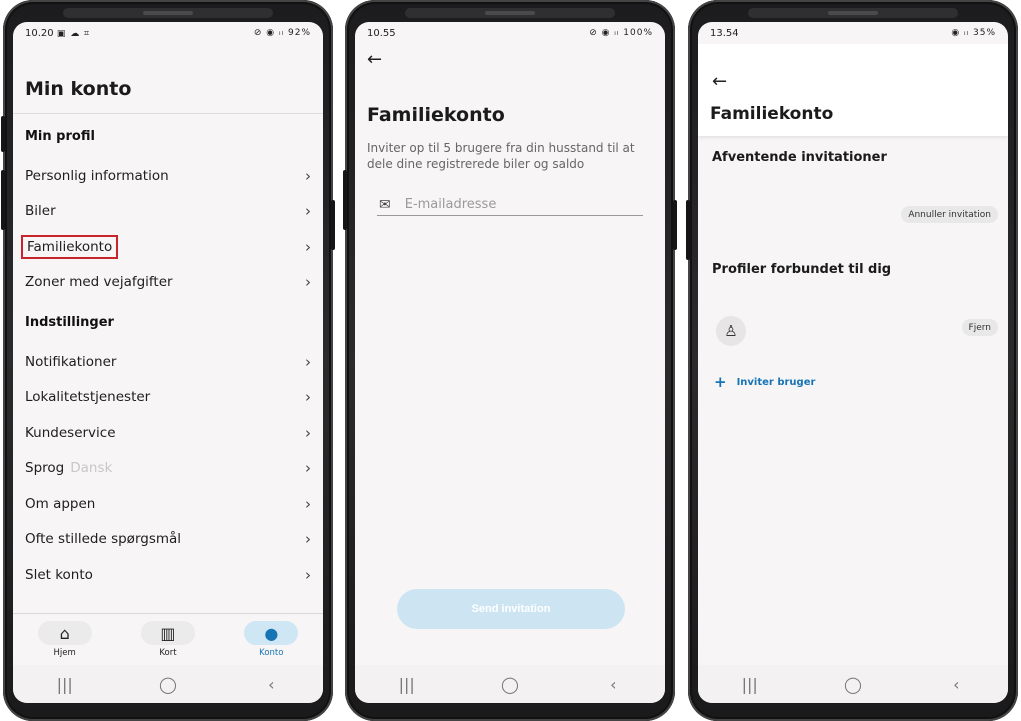  Describe the element at coordinates (3, 134) in the screenshot. I see `volume-button` at that location.